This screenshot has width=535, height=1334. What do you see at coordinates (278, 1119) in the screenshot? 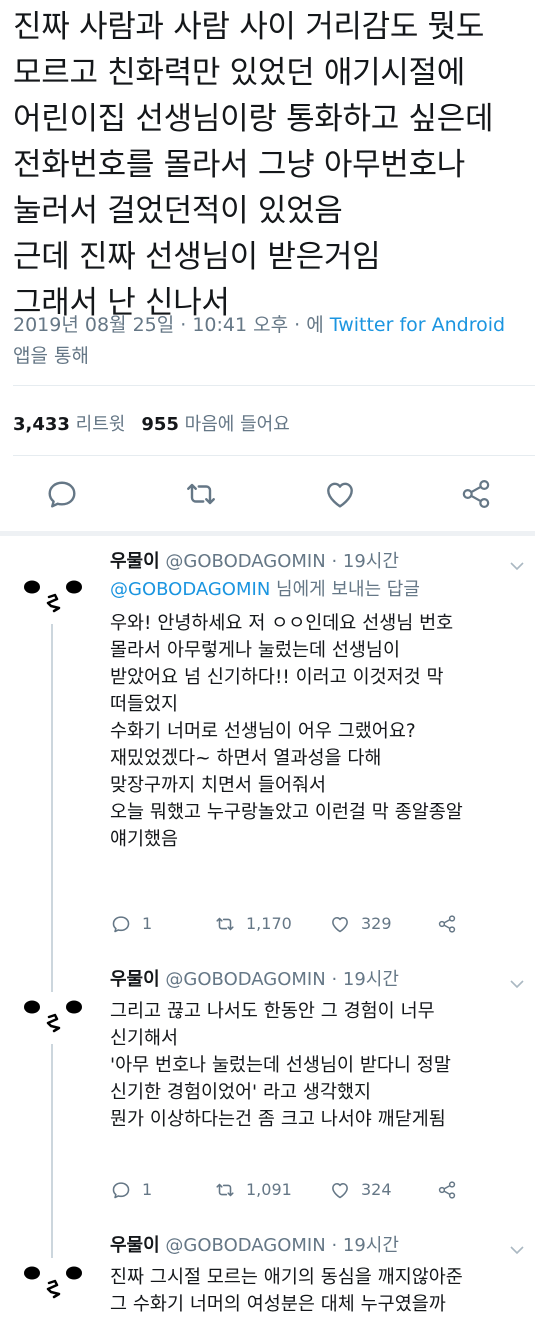
I see `reply-text-line: 뭔가 이상하다는건 좀 크고 나서야 깨닫게됨` at bounding box center [278, 1119].